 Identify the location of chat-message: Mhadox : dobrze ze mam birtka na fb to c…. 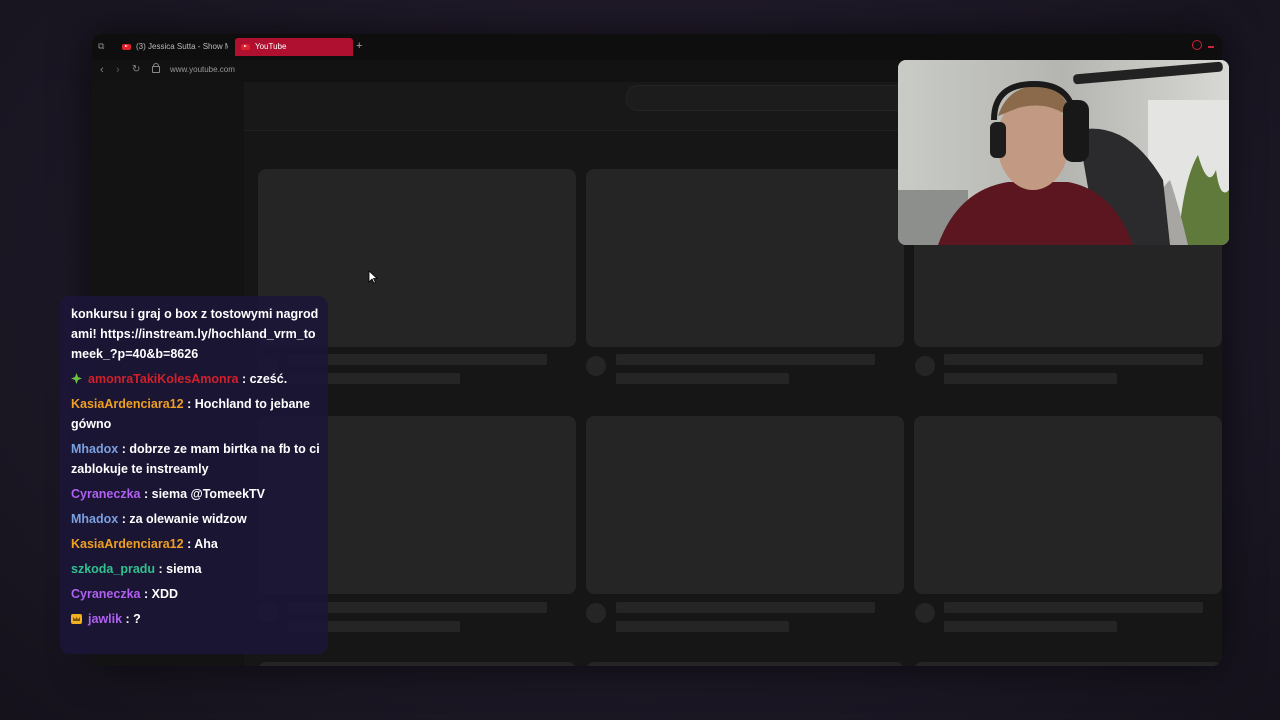
(196, 459).